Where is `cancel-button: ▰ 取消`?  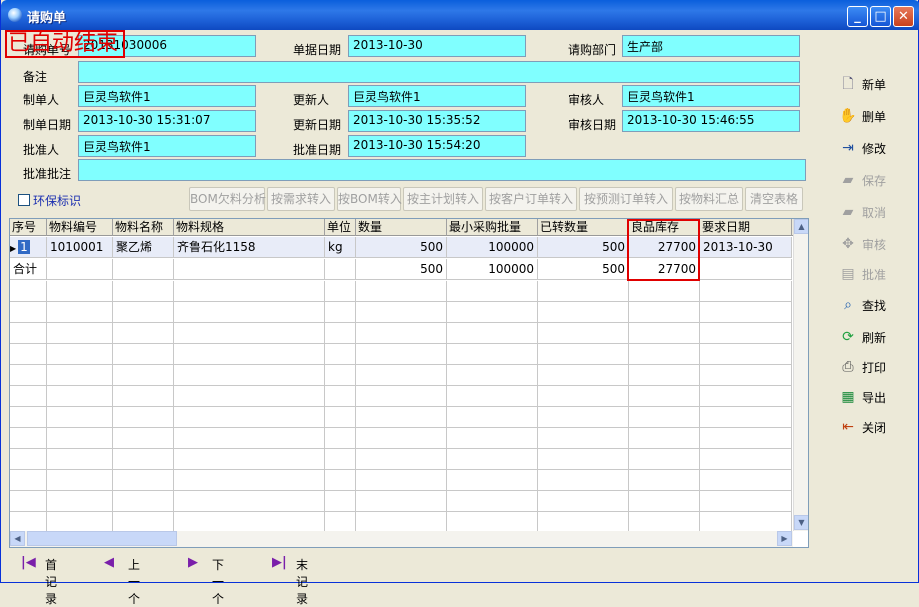 cancel-button: ▰ 取消 is located at coordinates (870, 212).